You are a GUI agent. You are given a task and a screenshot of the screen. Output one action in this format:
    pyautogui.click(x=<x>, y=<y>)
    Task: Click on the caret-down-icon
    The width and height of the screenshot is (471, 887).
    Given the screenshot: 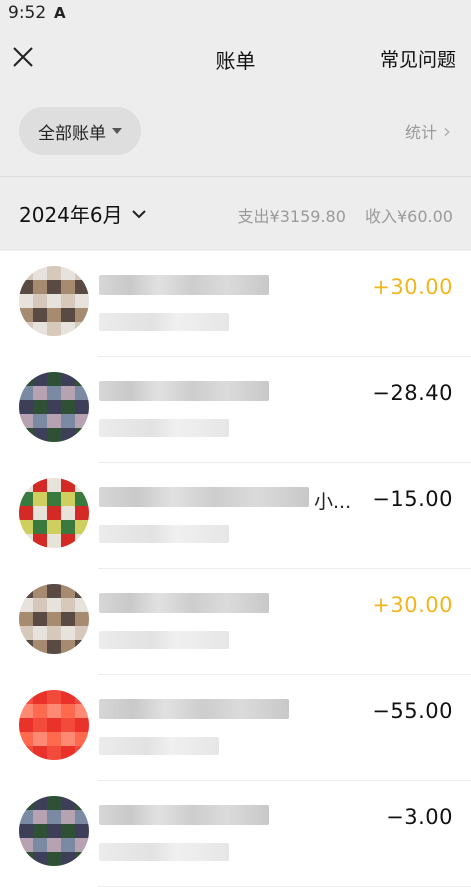 What is the action you would take?
    pyautogui.click(x=117, y=131)
    